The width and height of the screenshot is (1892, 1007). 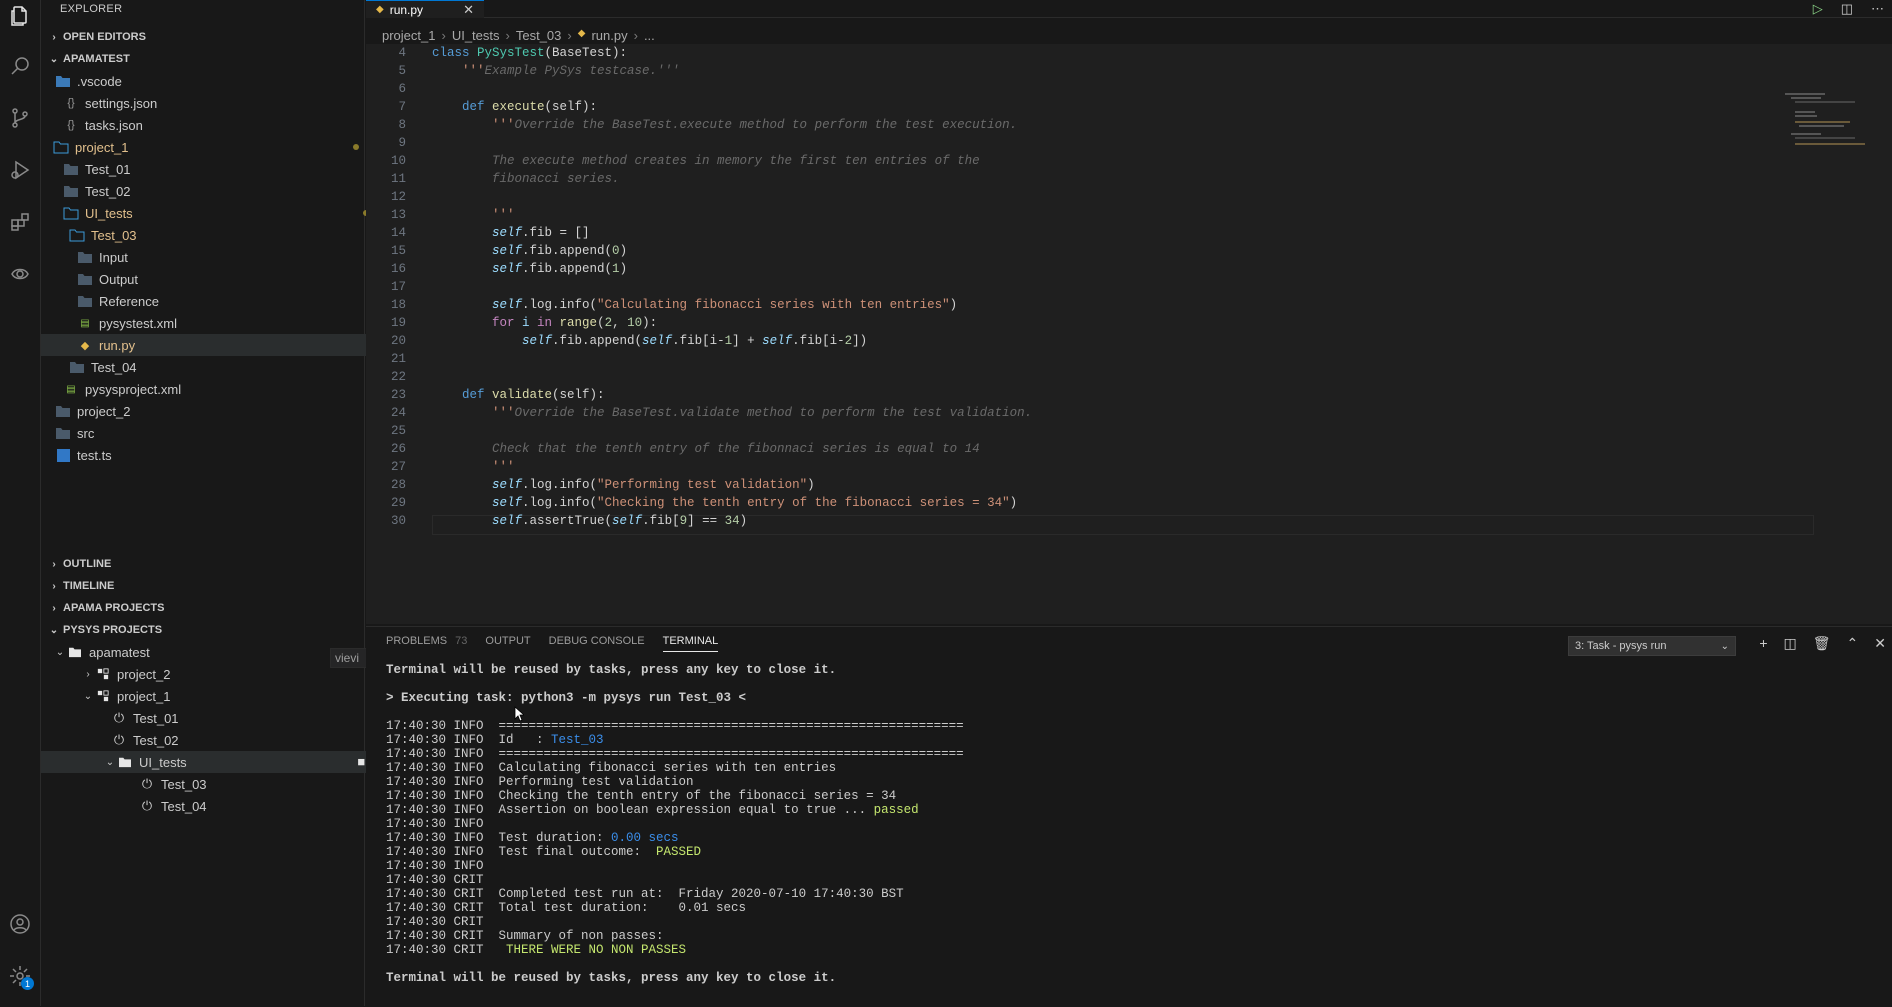 What do you see at coordinates (1652, 646) in the screenshot?
I see `terminal-select: 3: Task - pysys run ⌄` at bounding box center [1652, 646].